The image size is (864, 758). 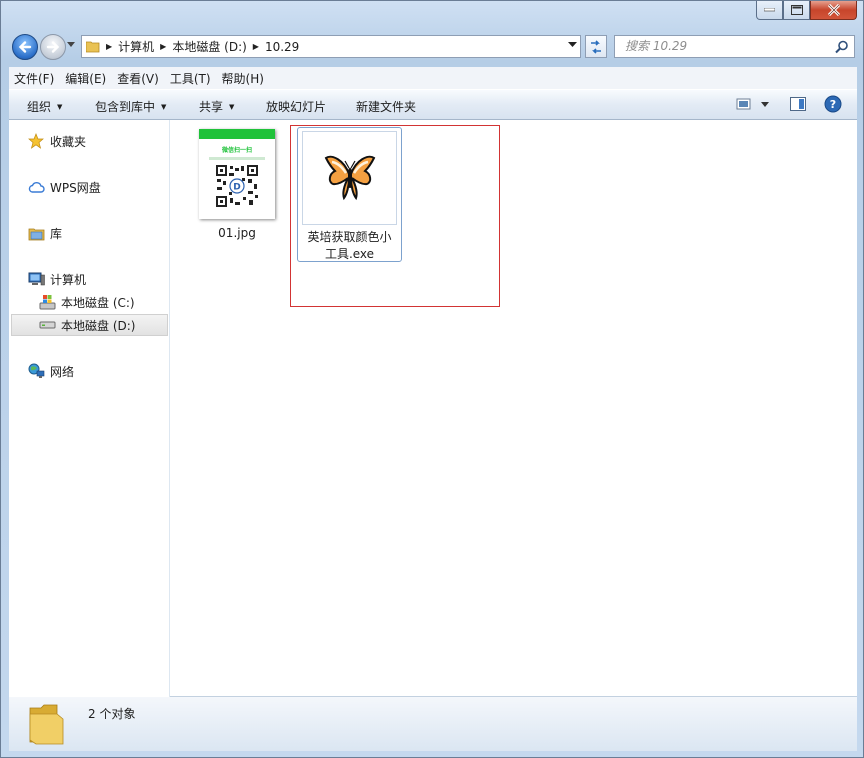 What do you see at coordinates (725, 46) in the screenshot?
I see `search-input` at bounding box center [725, 46].